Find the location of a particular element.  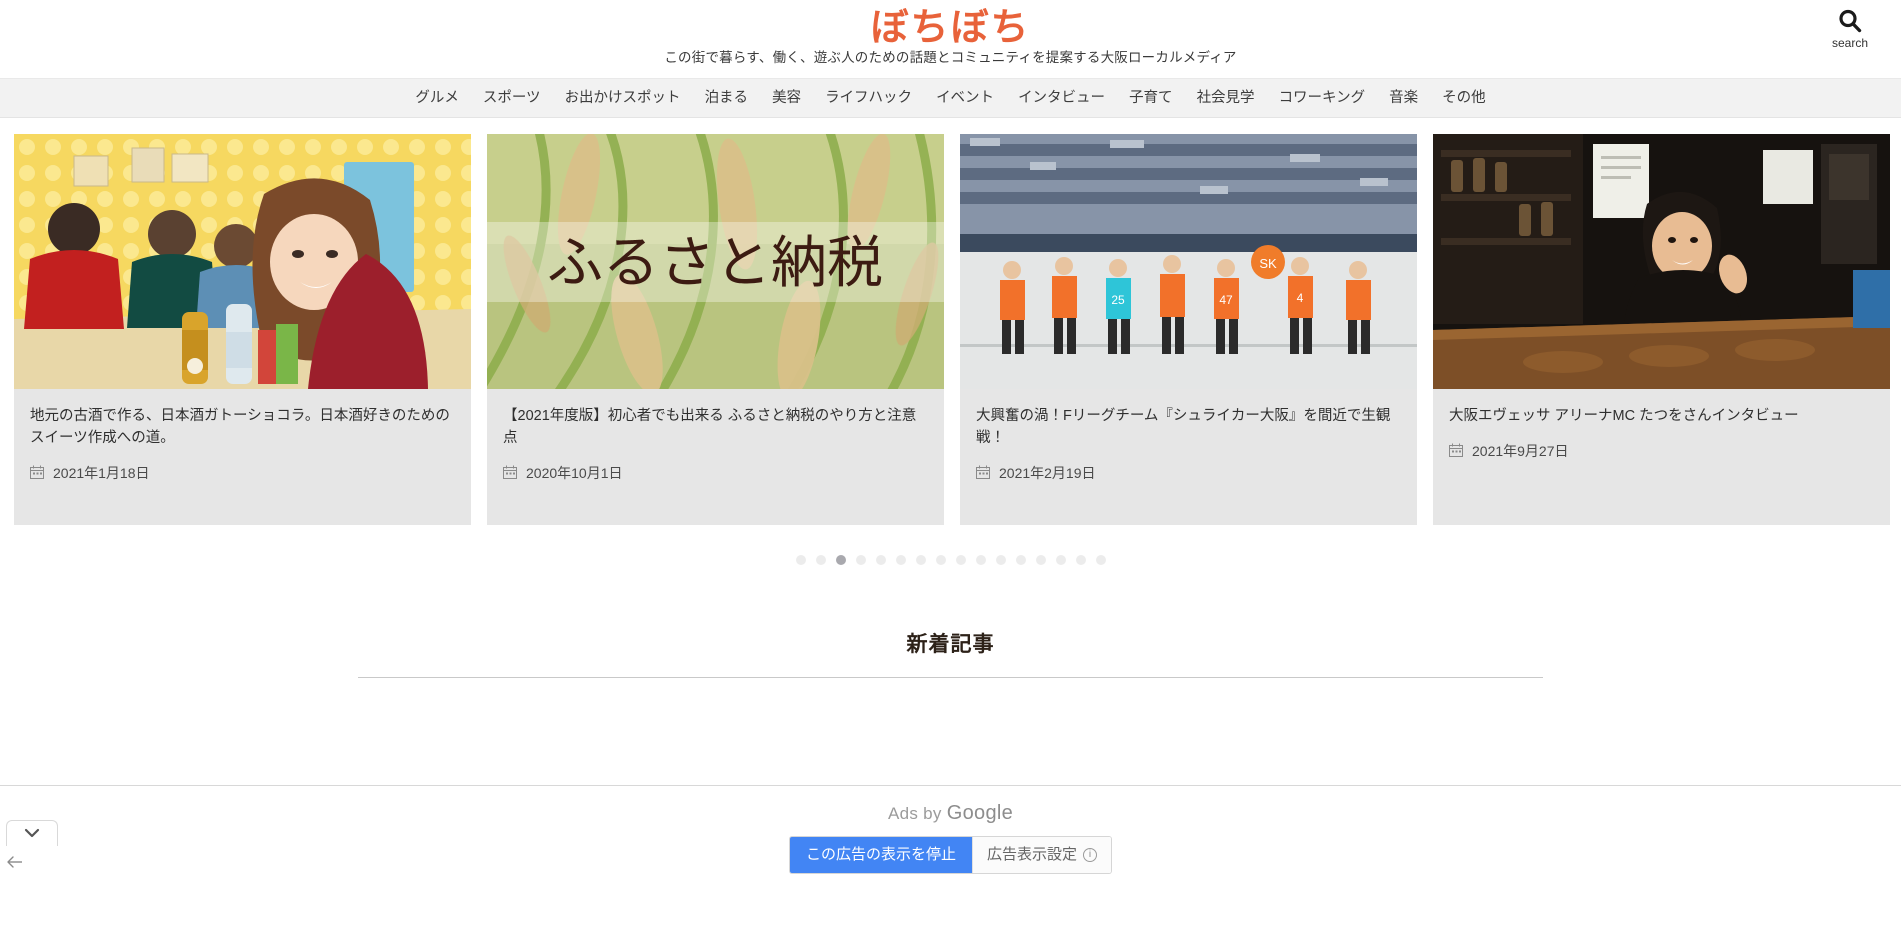

carousel-slide: 大阪エヴェッサ アリーナMC たつをさんインタビュー 2021年9月27日 is located at coordinates (1661, 329).